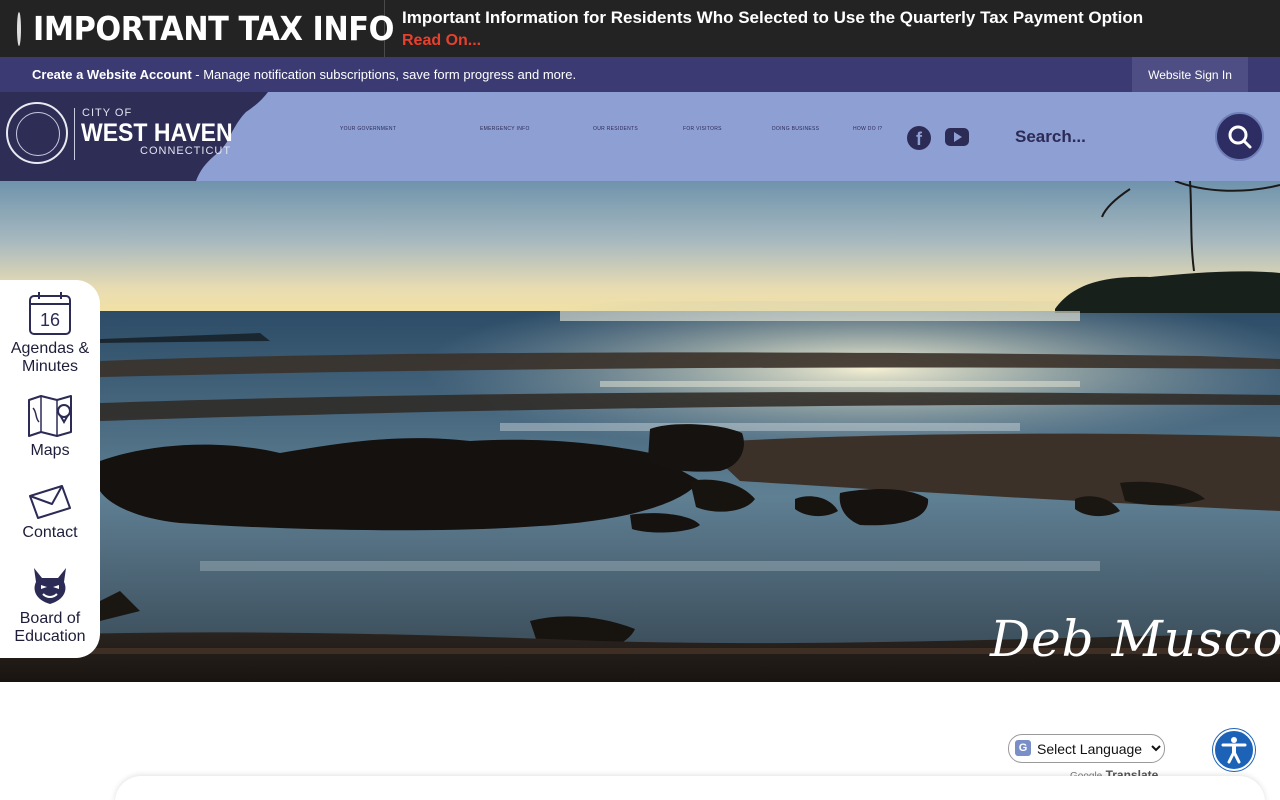 The width and height of the screenshot is (1280, 800). I want to click on calendar-icon: 16, so click(50, 313).